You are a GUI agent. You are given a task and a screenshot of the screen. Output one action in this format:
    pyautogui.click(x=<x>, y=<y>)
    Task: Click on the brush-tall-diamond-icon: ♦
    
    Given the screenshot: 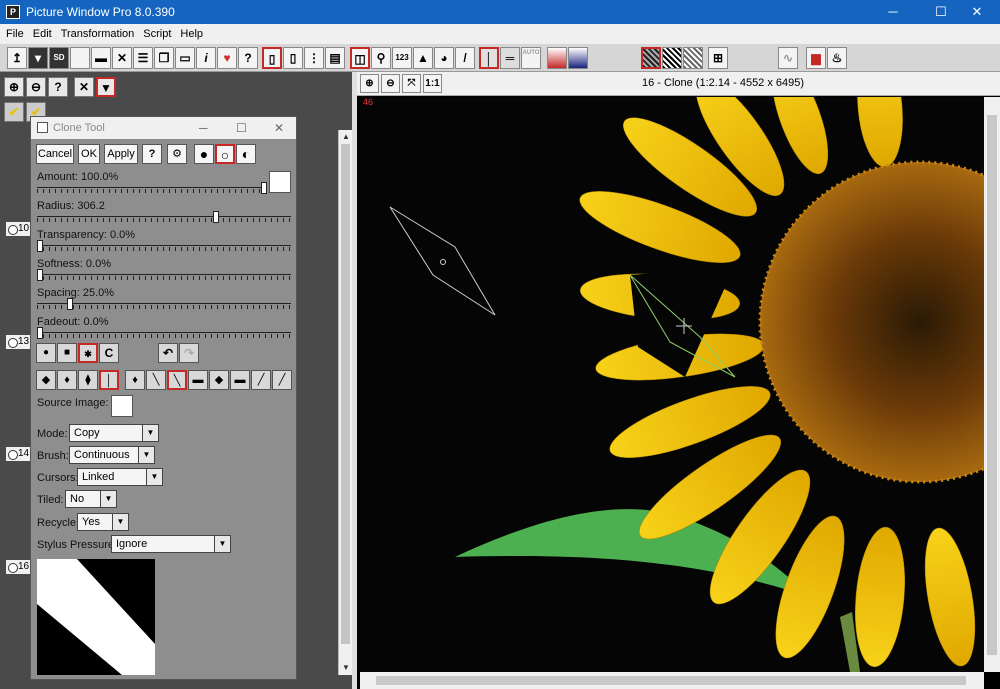 What is the action you would take?
    pyautogui.click(x=67, y=380)
    